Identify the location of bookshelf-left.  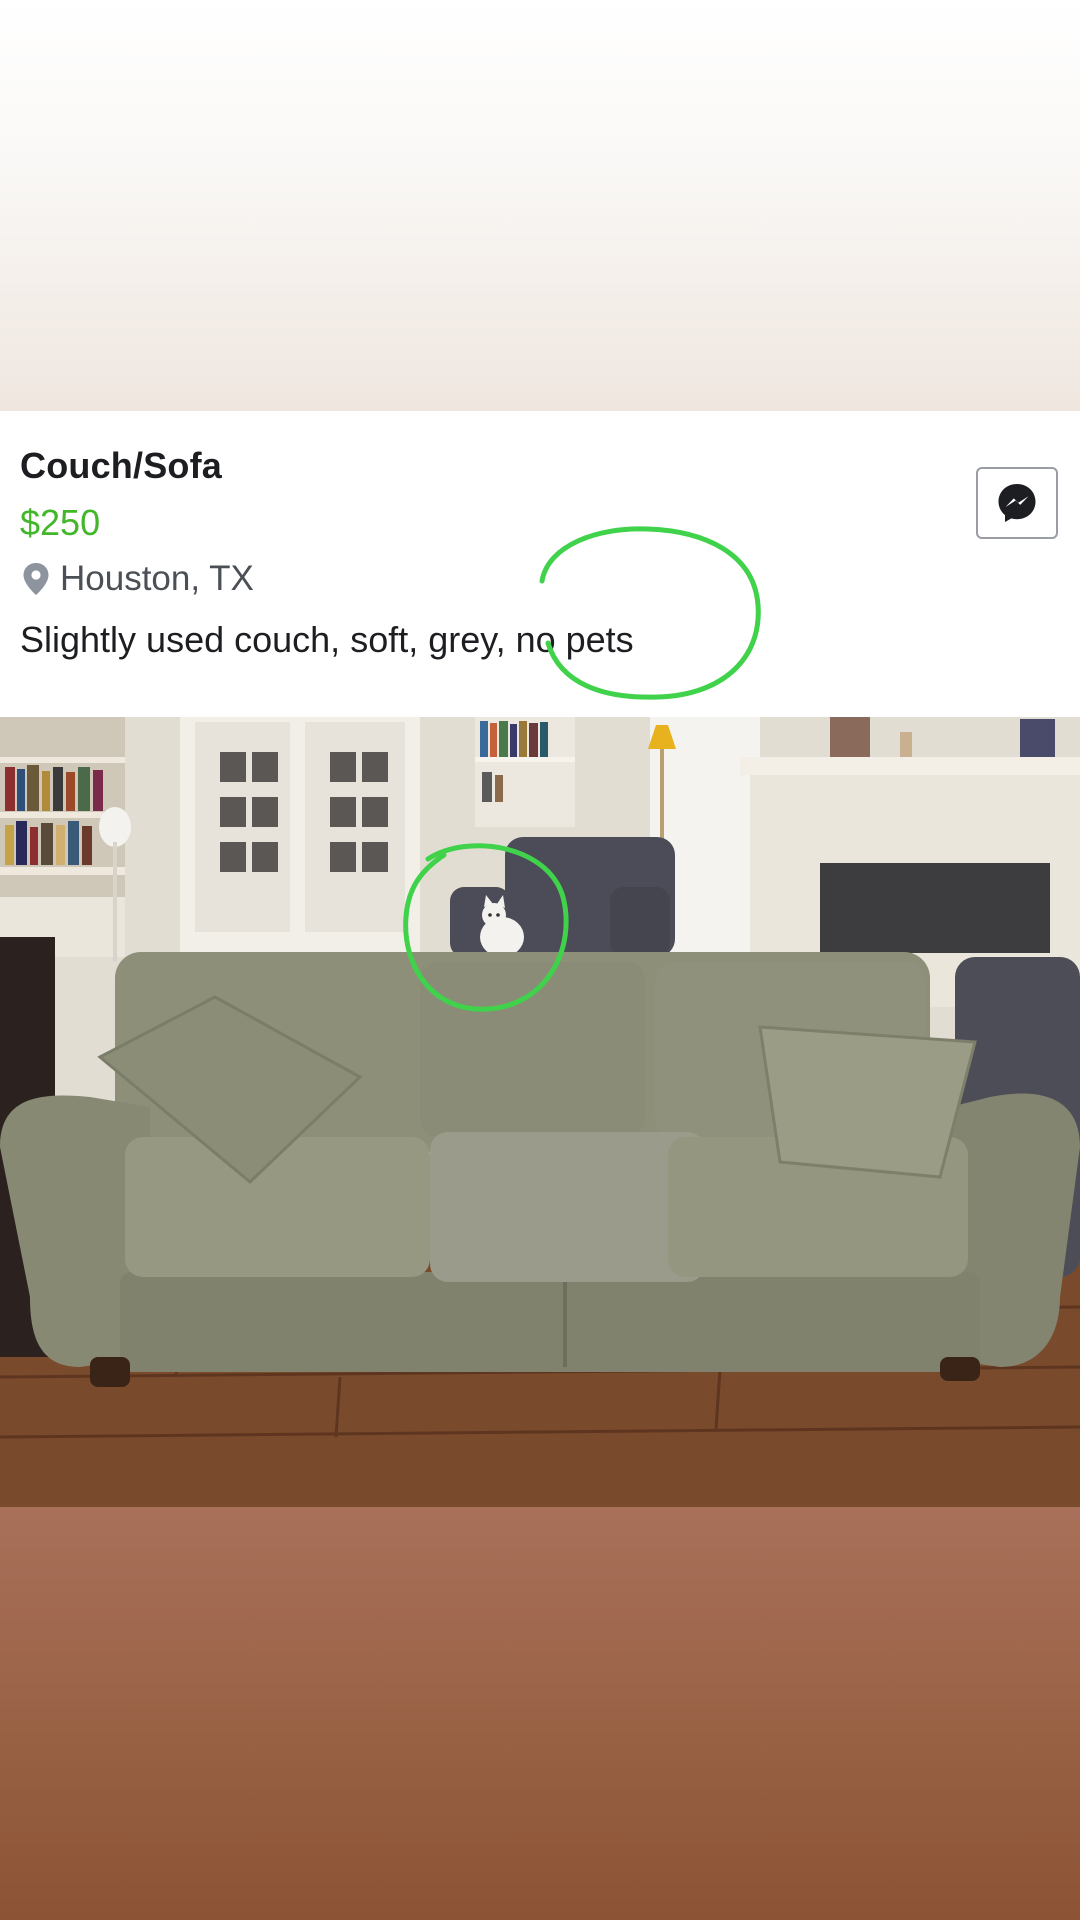
(65, 839).